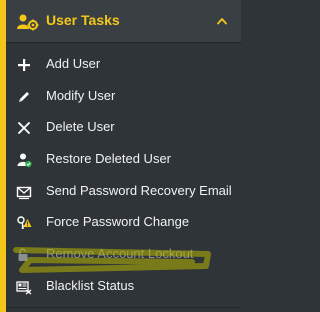 Image resolution: width=320 pixels, height=312 pixels. I want to click on menu-item-label: Delete User, so click(80, 127).